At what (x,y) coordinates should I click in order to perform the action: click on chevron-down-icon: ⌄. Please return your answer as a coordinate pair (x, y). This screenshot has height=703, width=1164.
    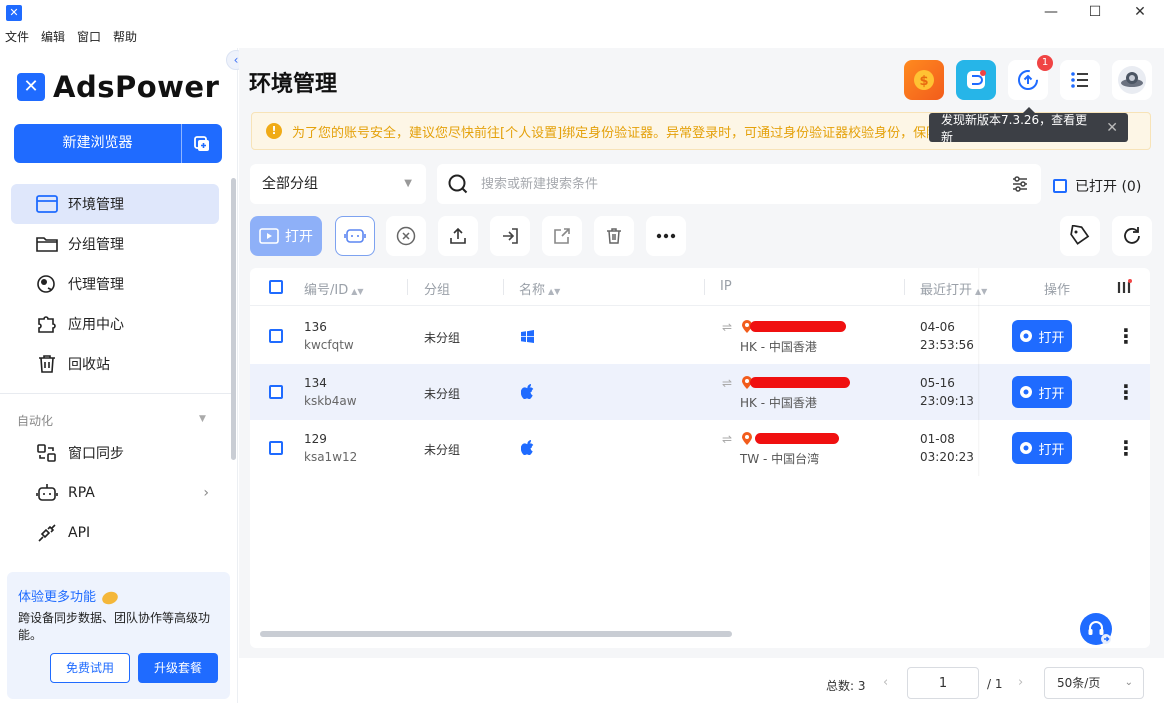
    Looking at the image, I should click on (1128, 682).